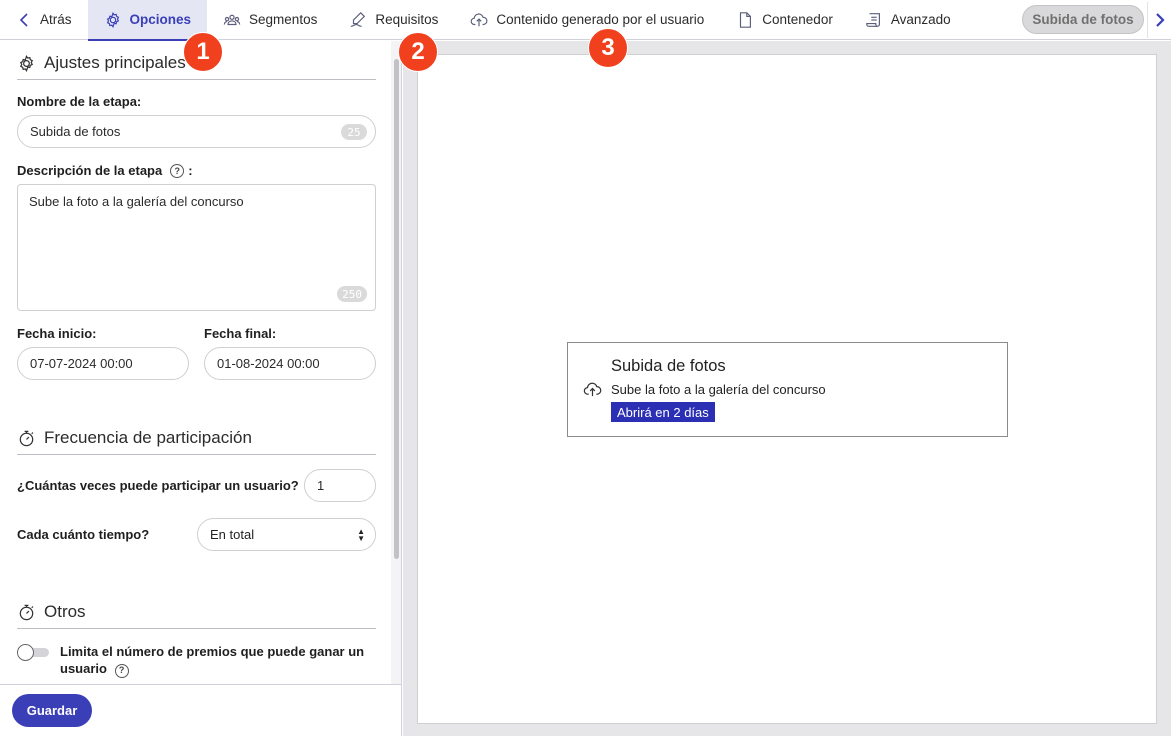 The image size is (1171, 736). Describe the element at coordinates (746, 19) in the screenshot. I see `document-icon` at that location.